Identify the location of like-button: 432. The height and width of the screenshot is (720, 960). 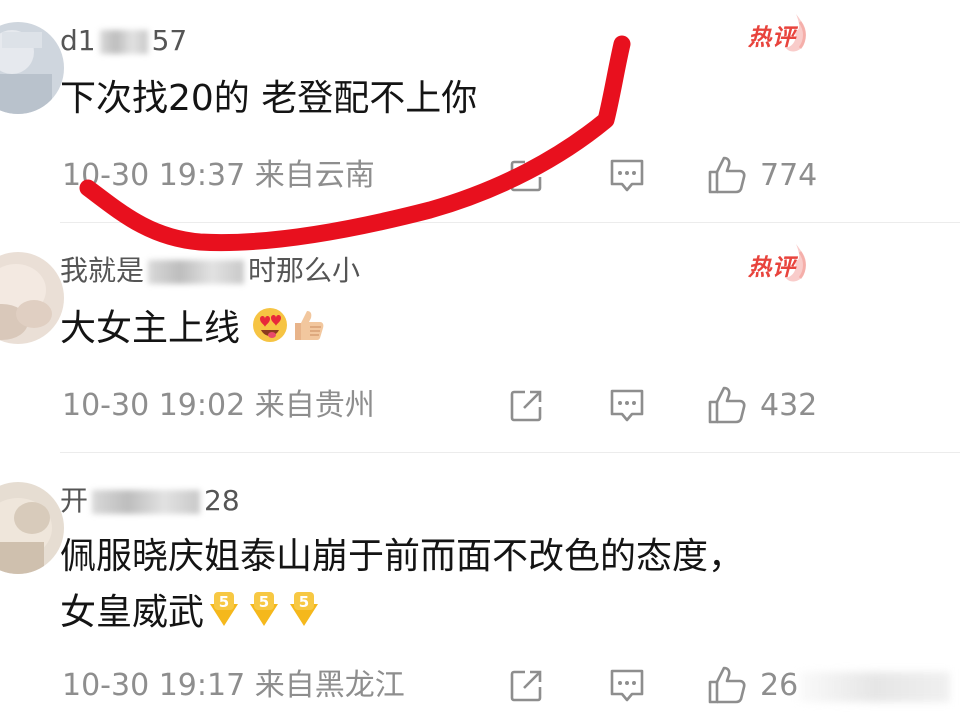
(761, 405).